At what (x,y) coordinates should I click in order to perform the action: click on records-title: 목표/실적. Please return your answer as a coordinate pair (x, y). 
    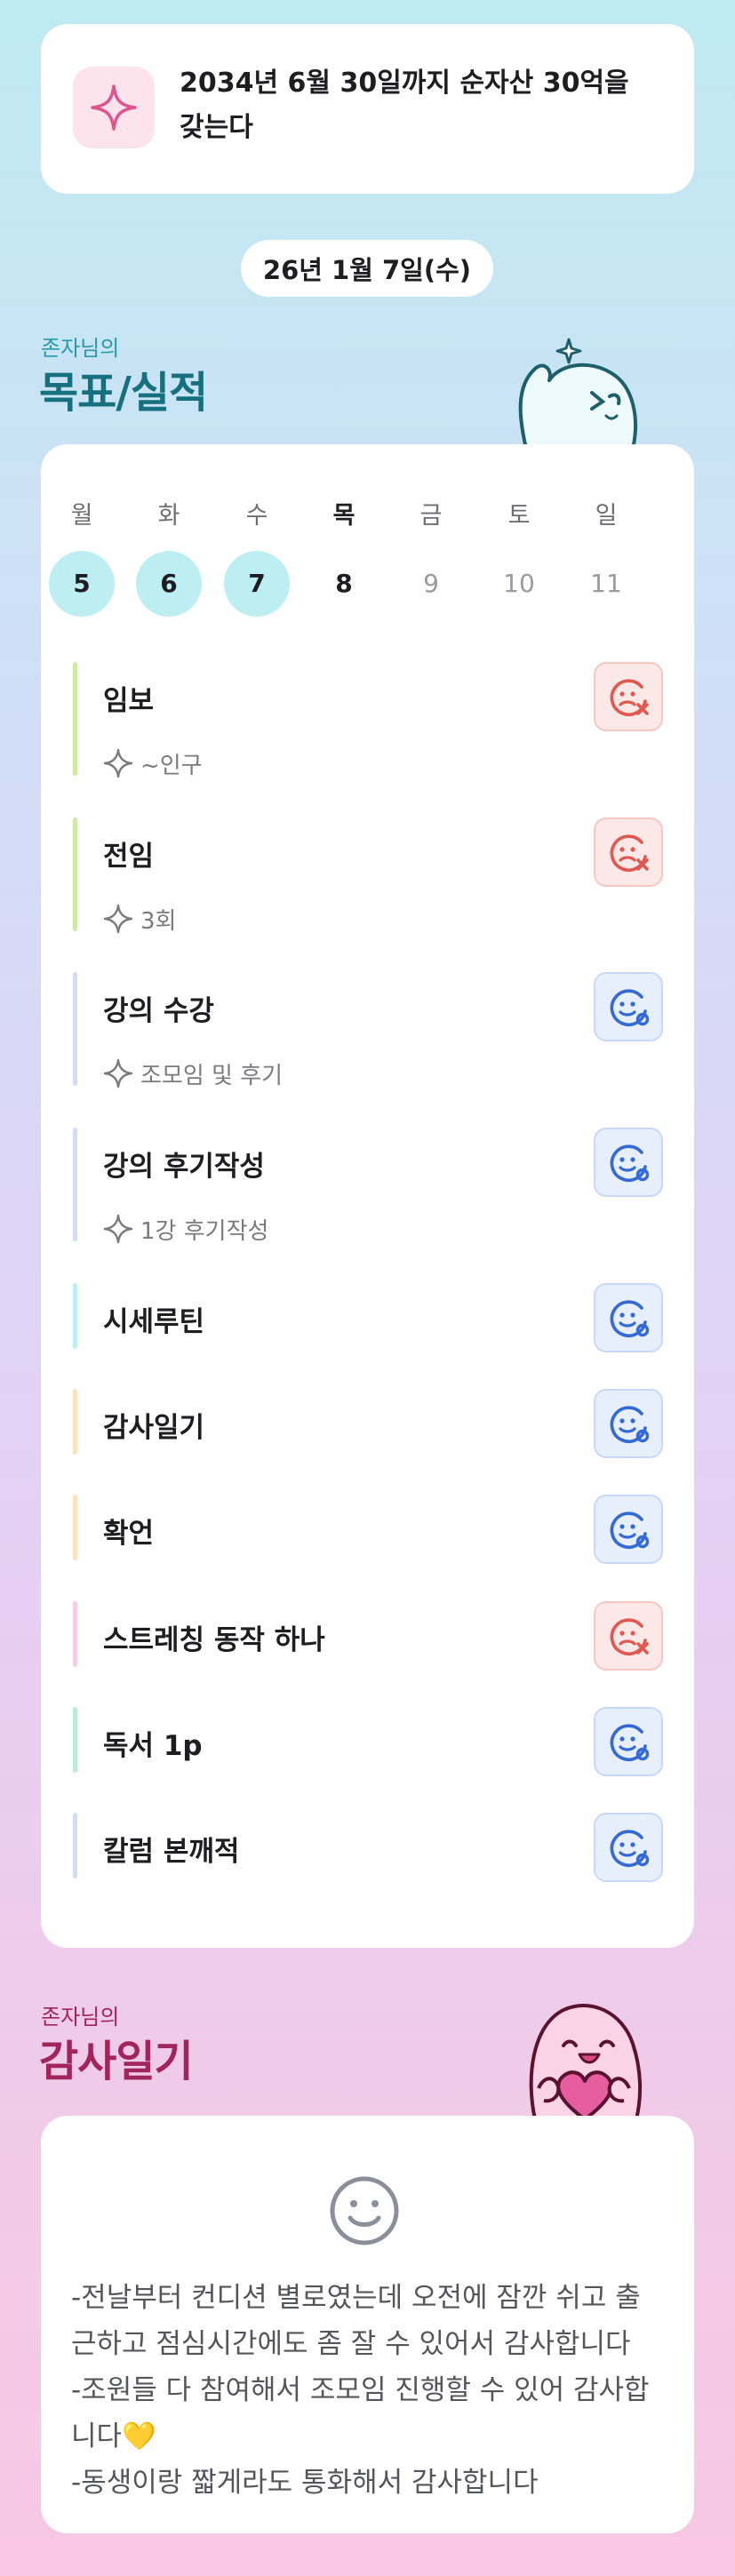
    Looking at the image, I should click on (124, 393).